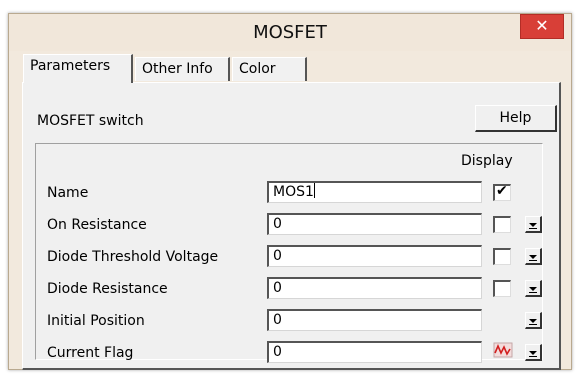 The image size is (579, 377). I want to click on close-icon: ✕, so click(542, 25).